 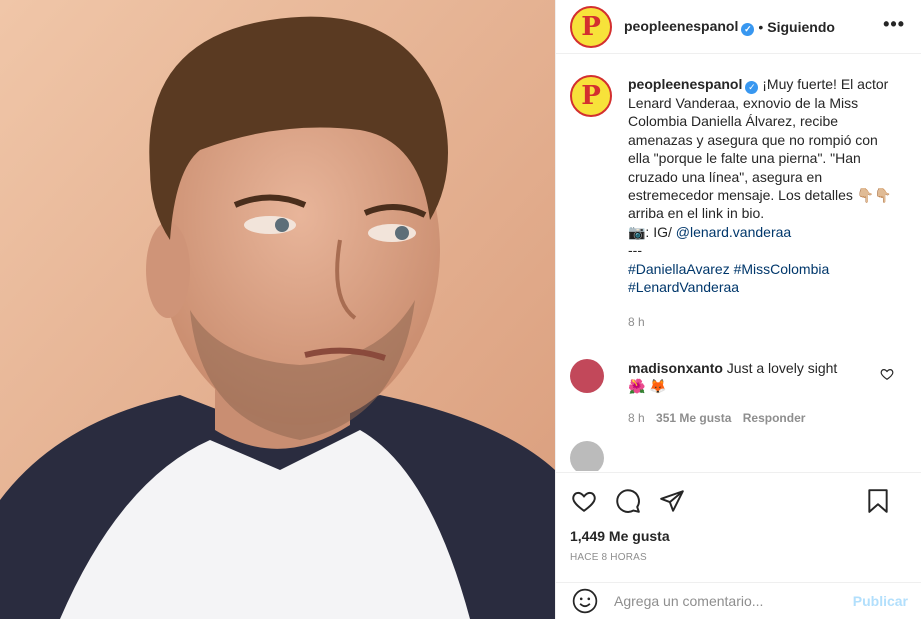 I want to click on next-commenter-avatar, so click(x=587, y=455).